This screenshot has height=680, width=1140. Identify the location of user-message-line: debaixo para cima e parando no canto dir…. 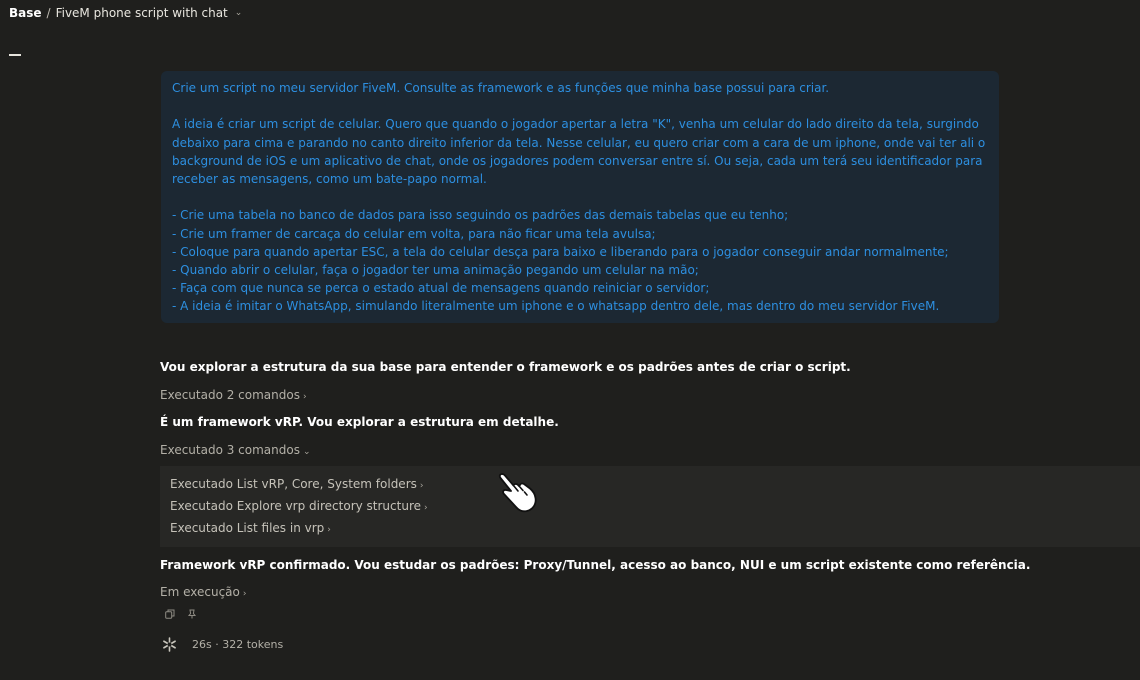
(579, 142).